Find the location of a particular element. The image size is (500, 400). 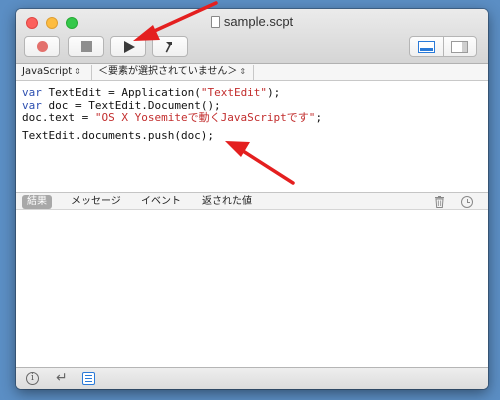

view-toggle is located at coordinates (443, 46).